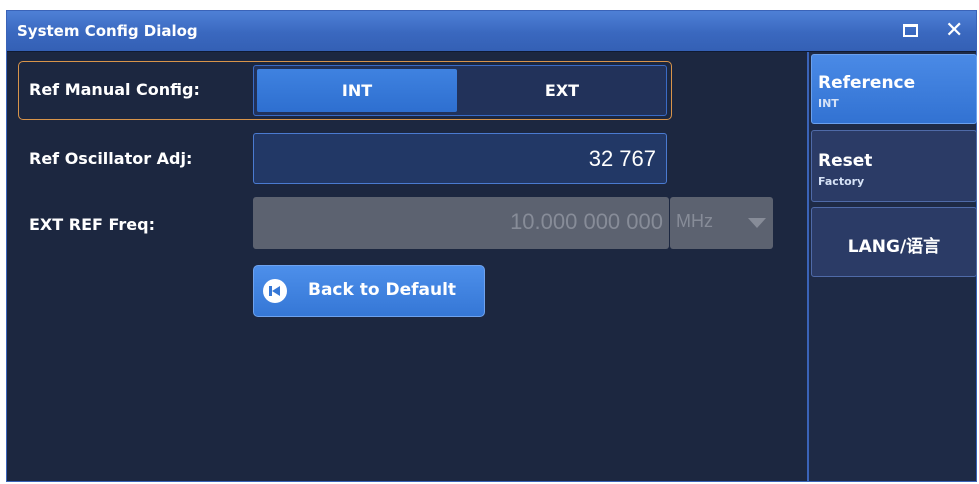 This screenshot has width=979, height=484. Describe the element at coordinates (757, 223) in the screenshot. I see `chevron-down-icon` at that location.